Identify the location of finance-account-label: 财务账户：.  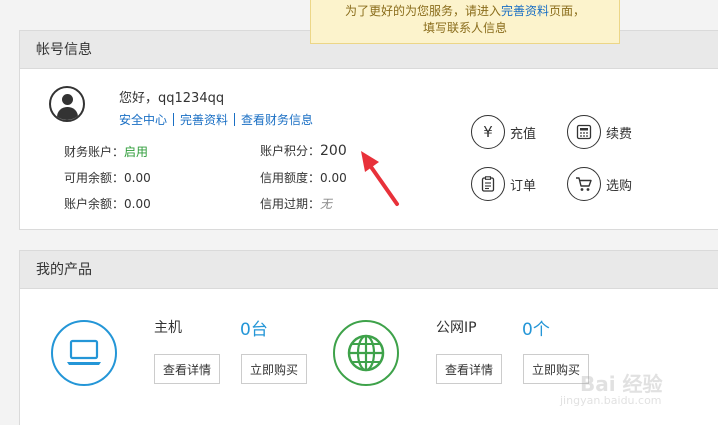
(94, 152).